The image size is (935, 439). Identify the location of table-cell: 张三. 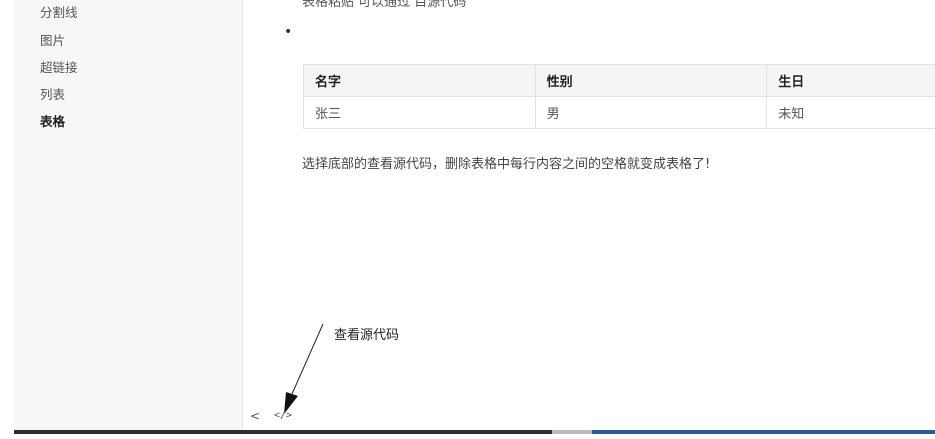
(419, 112).